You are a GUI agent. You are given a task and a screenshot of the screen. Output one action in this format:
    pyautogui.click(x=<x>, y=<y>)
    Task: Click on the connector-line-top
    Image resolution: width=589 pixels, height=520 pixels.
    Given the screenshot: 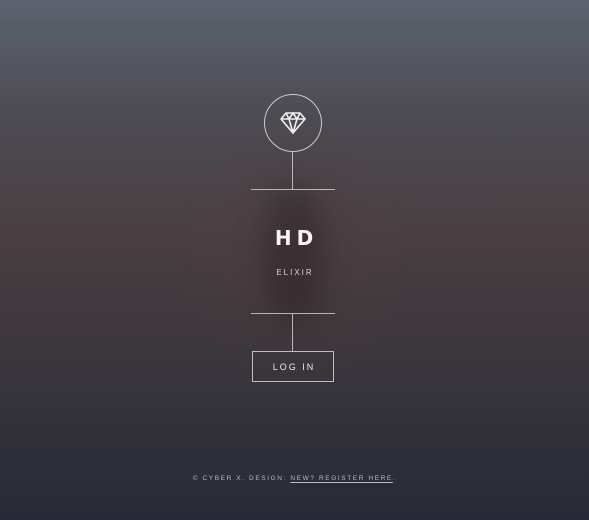 What is the action you would take?
    pyautogui.click(x=292, y=170)
    